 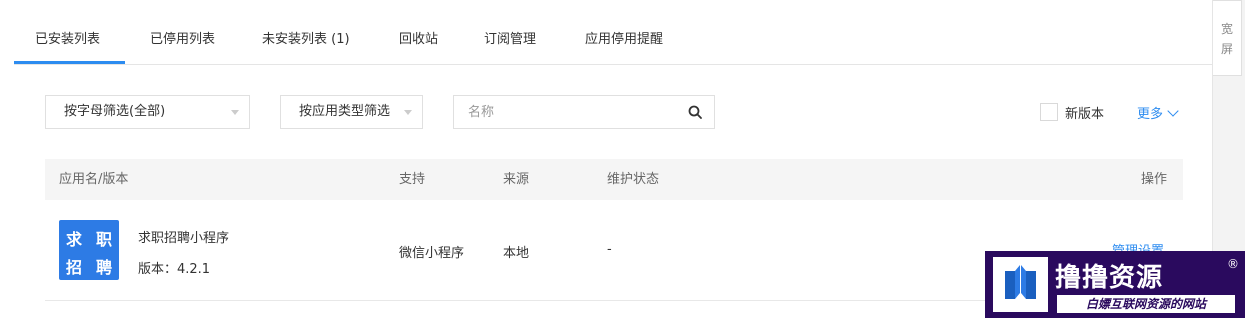 I want to click on table-header: 应用名/版本 支持 来源 维护状态 操作, so click(x=614, y=179).